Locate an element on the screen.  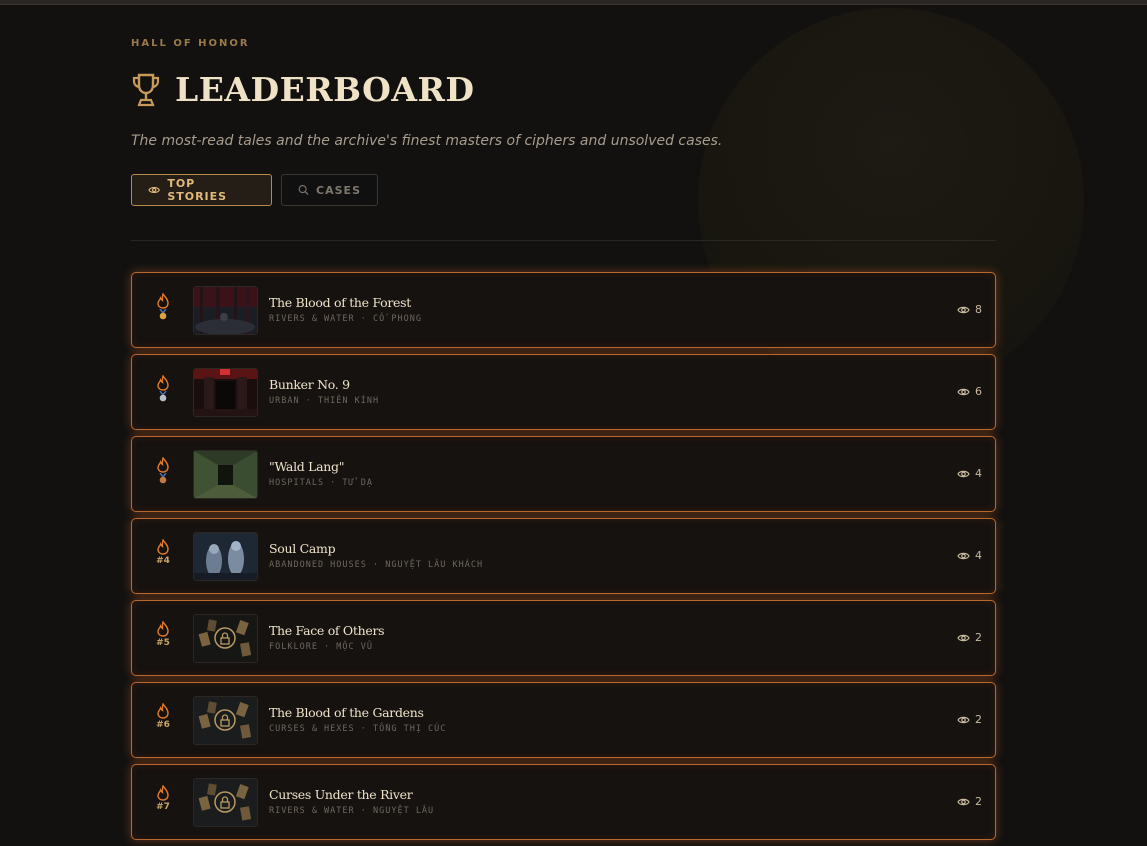
tab-bar: TOP STORIES CASES is located at coordinates (254, 190).